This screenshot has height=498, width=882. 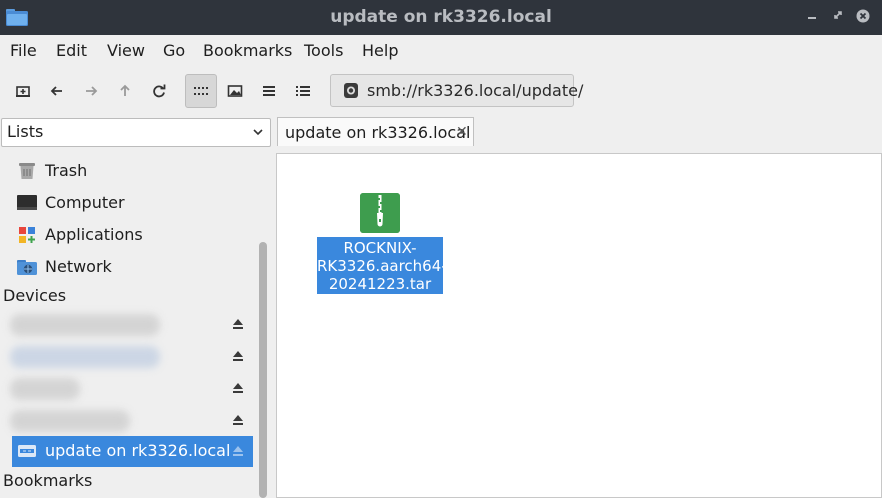 I want to click on location-bar: smb://rk3326.local/update/, so click(x=456, y=90).